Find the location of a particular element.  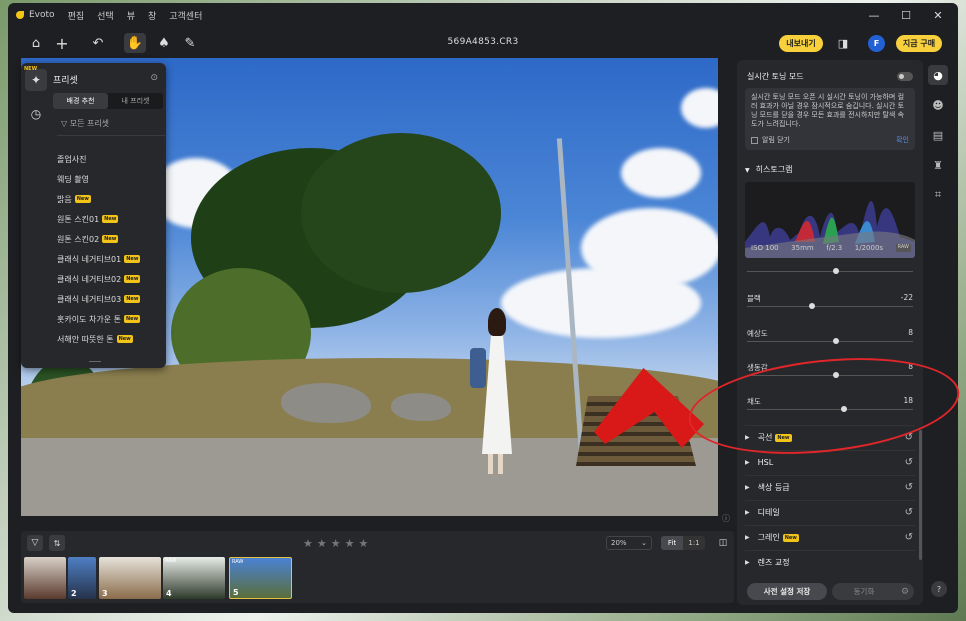

eraser-tool-icon: ✎ is located at coordinates (190, 43).